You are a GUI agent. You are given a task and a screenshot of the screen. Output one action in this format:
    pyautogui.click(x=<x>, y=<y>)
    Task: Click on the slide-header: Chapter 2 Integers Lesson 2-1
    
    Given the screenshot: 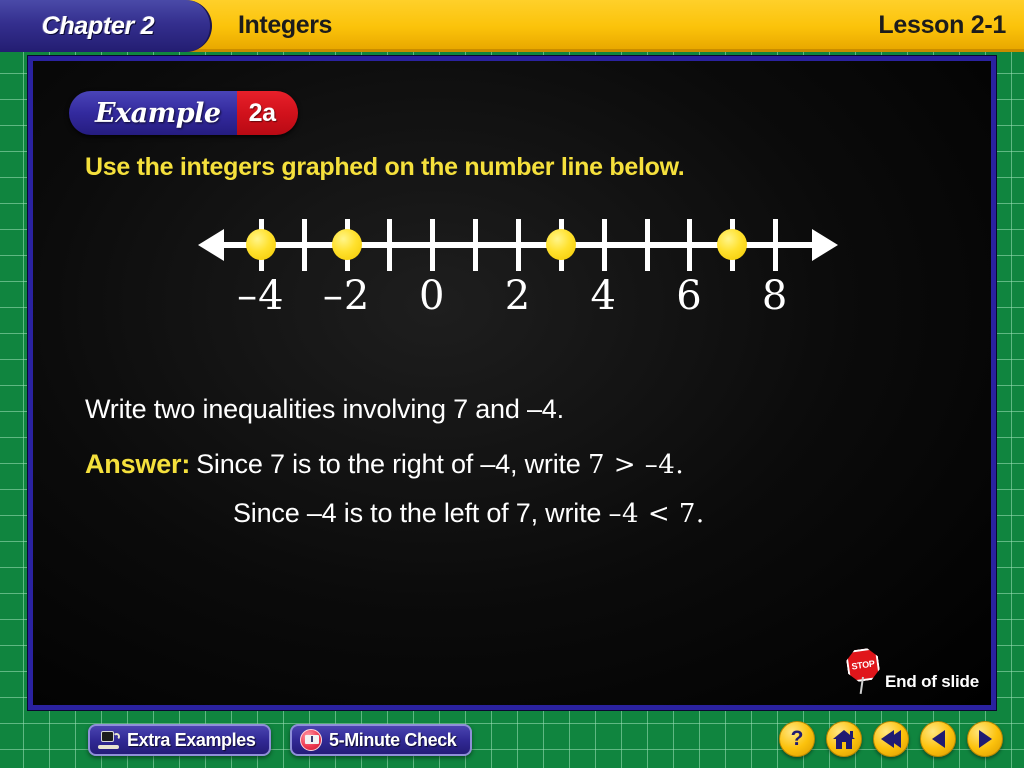 What is the action you would take?
    pyautogui.click(x=512, y=26)
    